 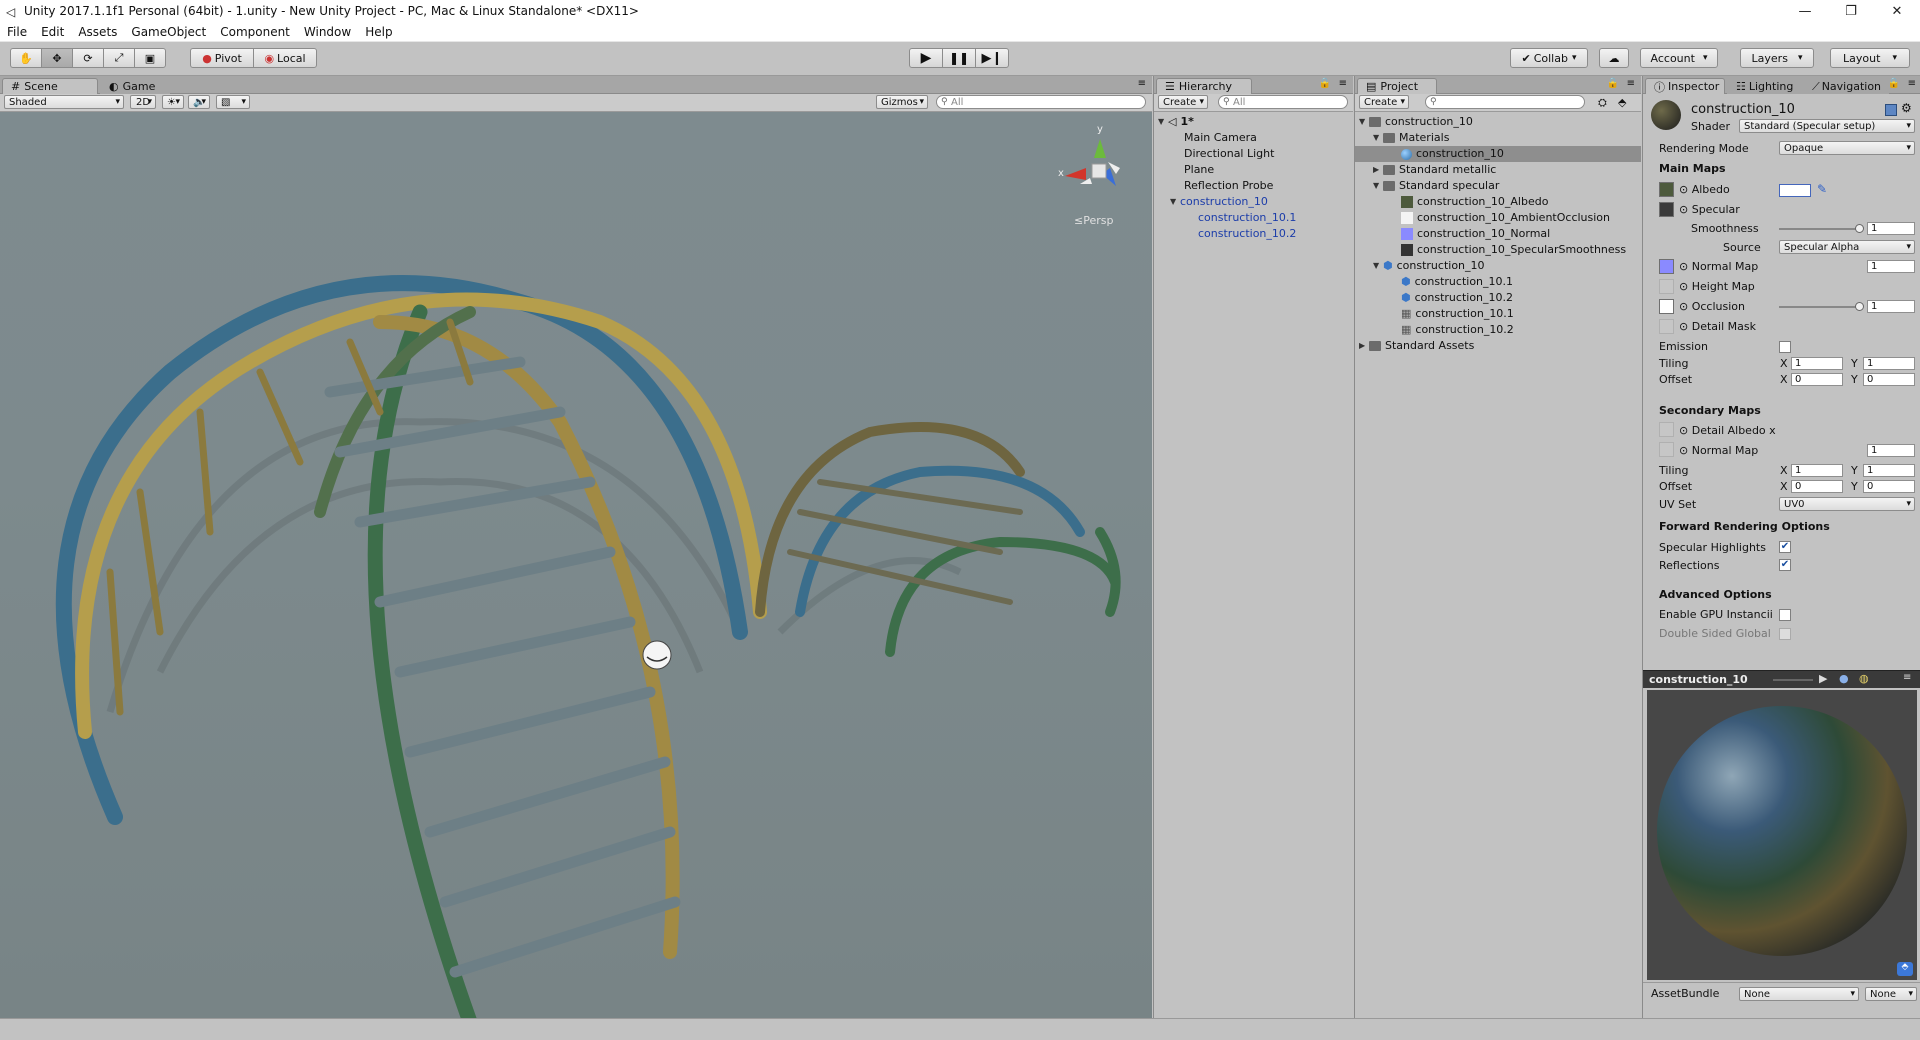 What do you see at coordinates (150, 58) in the screenshot?
I see `rect-tool-button: ▣` at bounding box center [150, 58].